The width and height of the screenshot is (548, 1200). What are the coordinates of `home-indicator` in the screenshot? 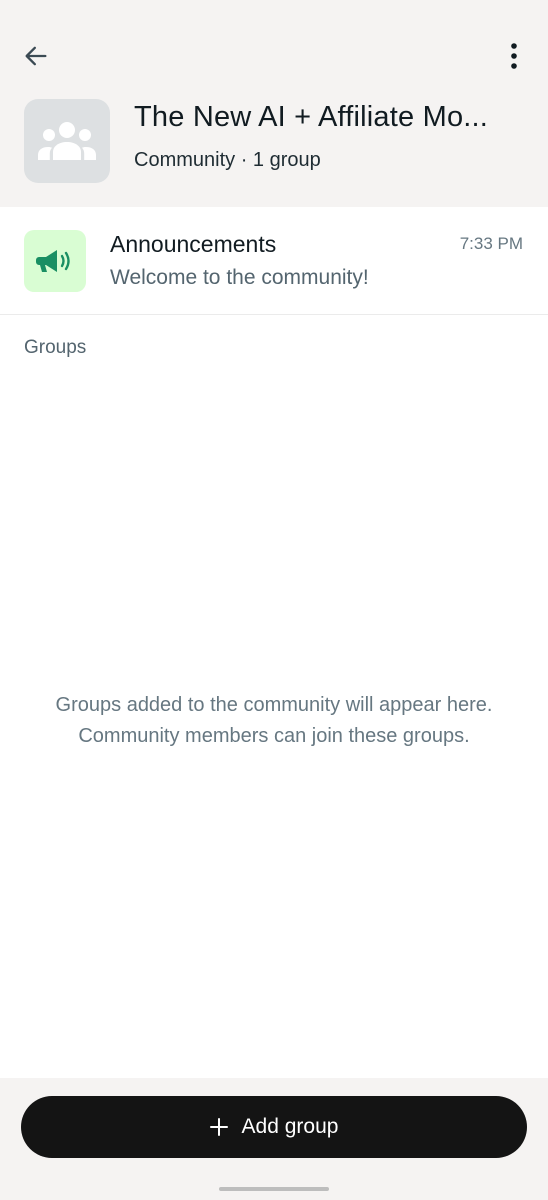 It's located at (274, 1189).